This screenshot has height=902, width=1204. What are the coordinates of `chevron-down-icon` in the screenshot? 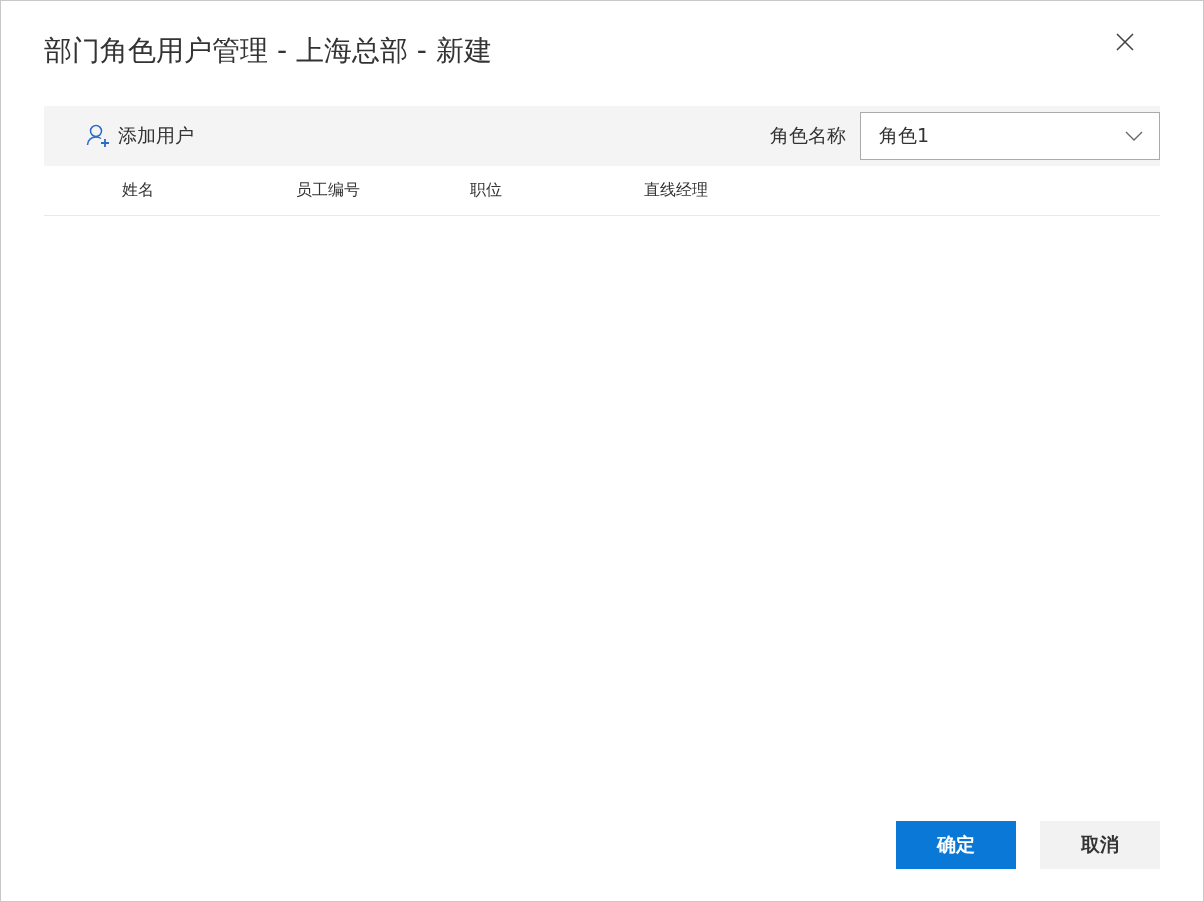 It's located at (1134, 136).